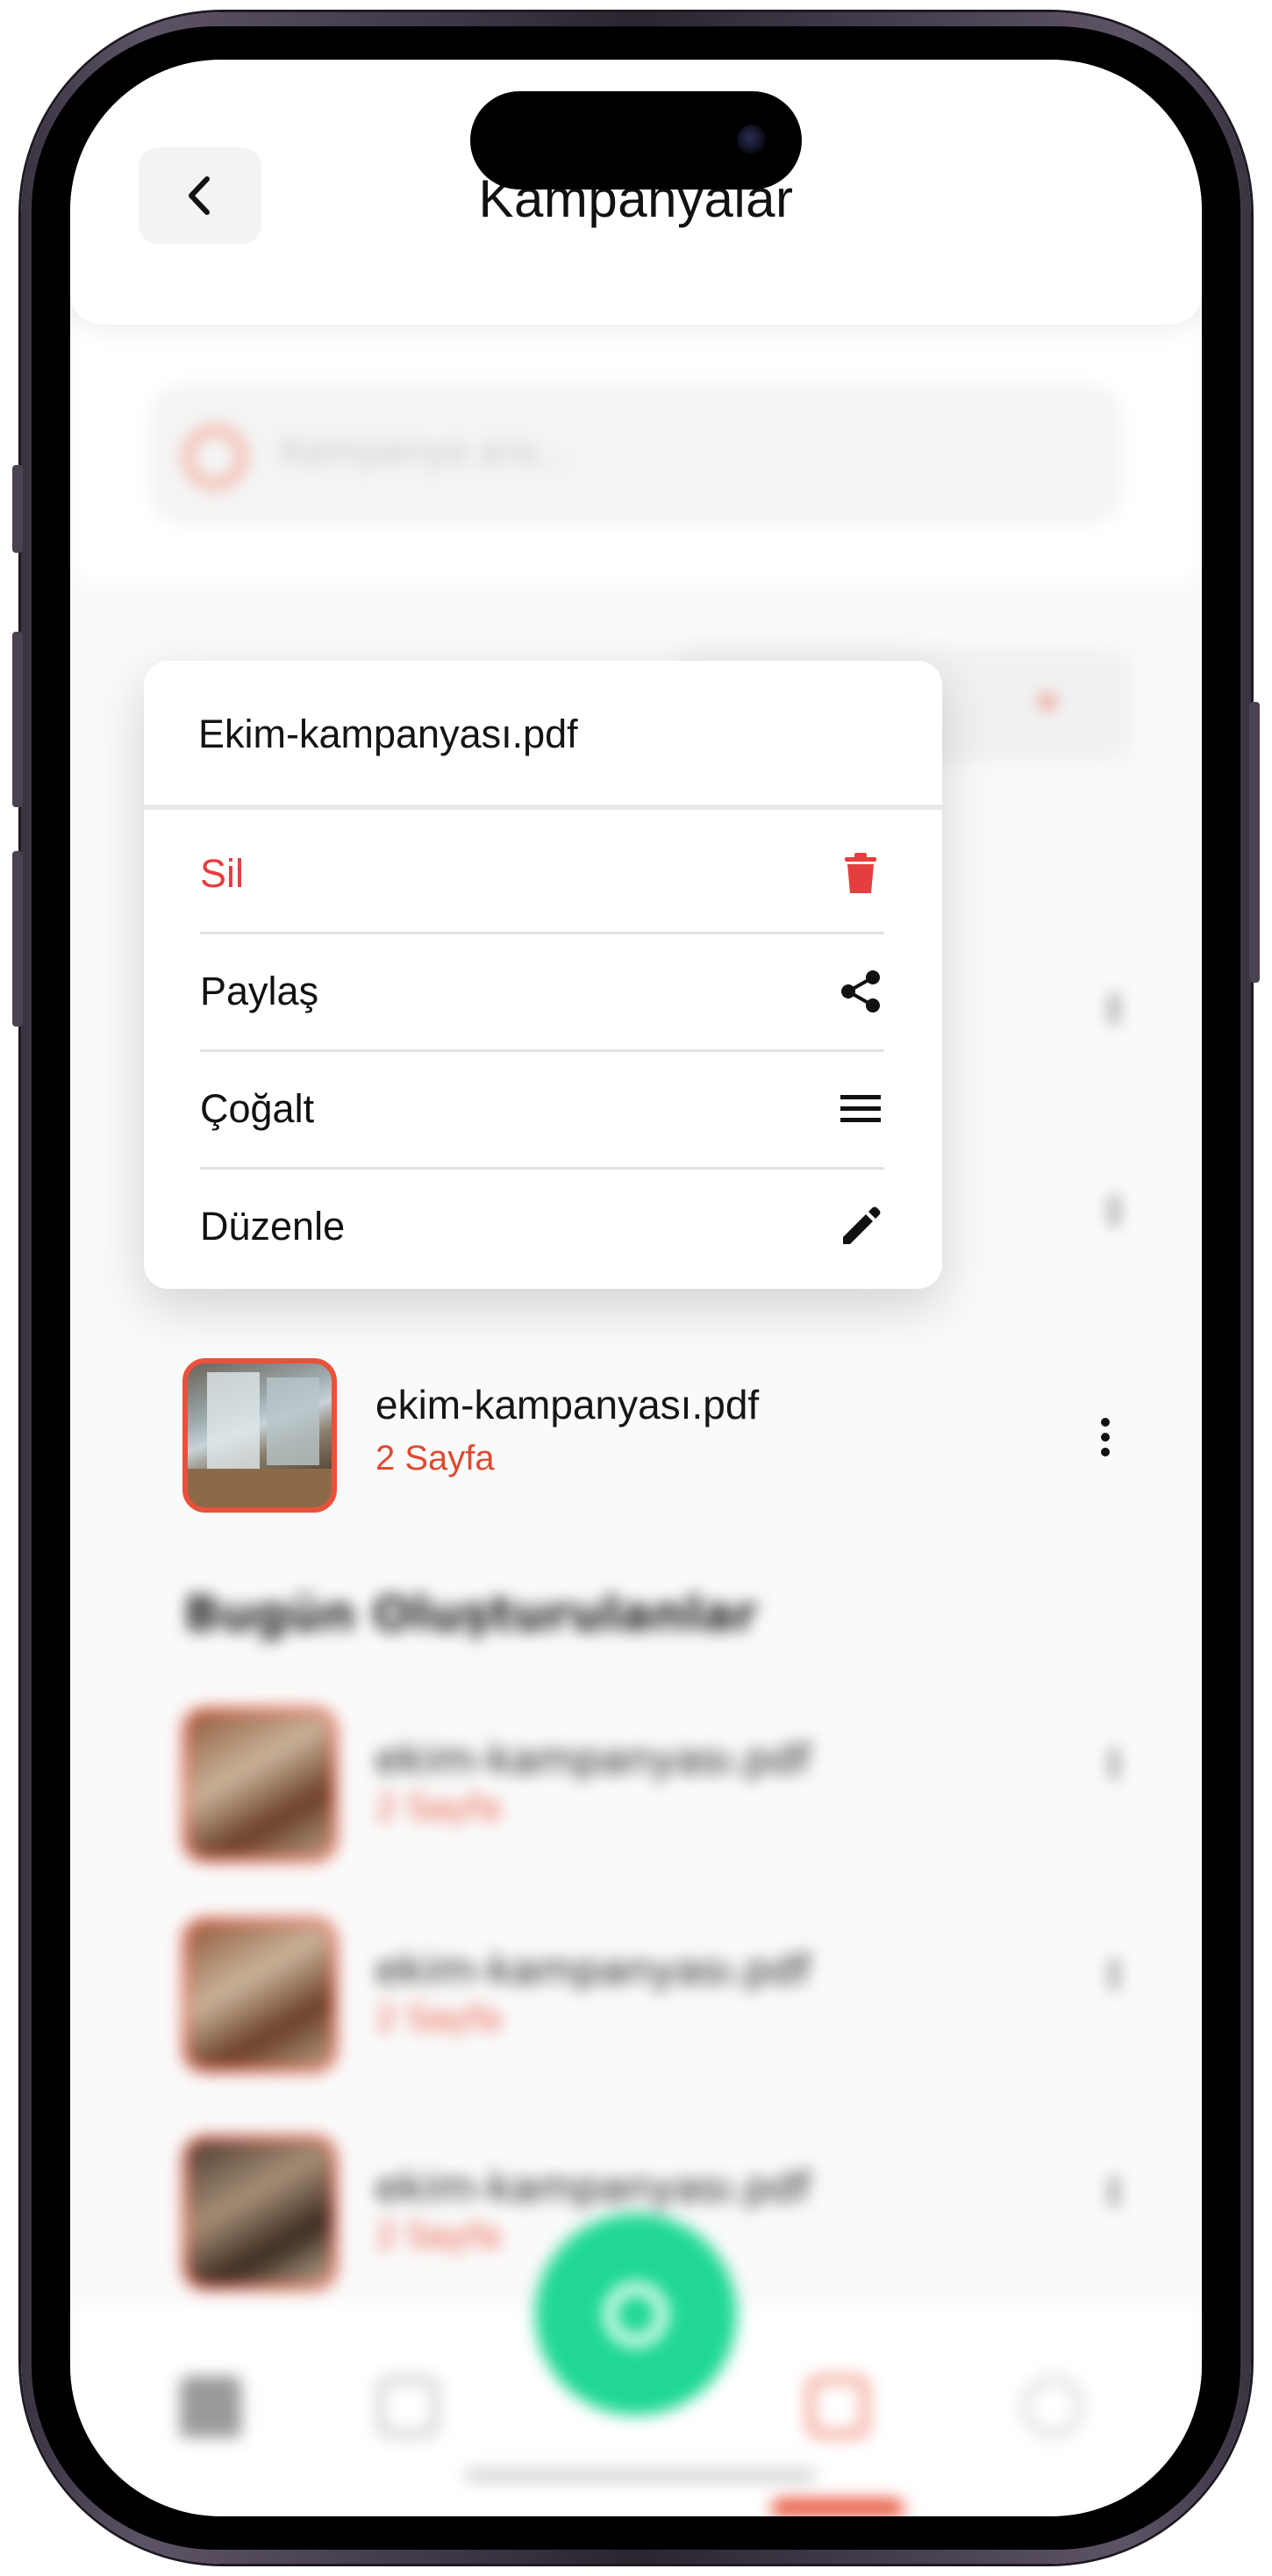 The height and width of the screenshot is (2576, 1272). I want to click on menu-item-edit: Düzenle, so click(542, 1226).